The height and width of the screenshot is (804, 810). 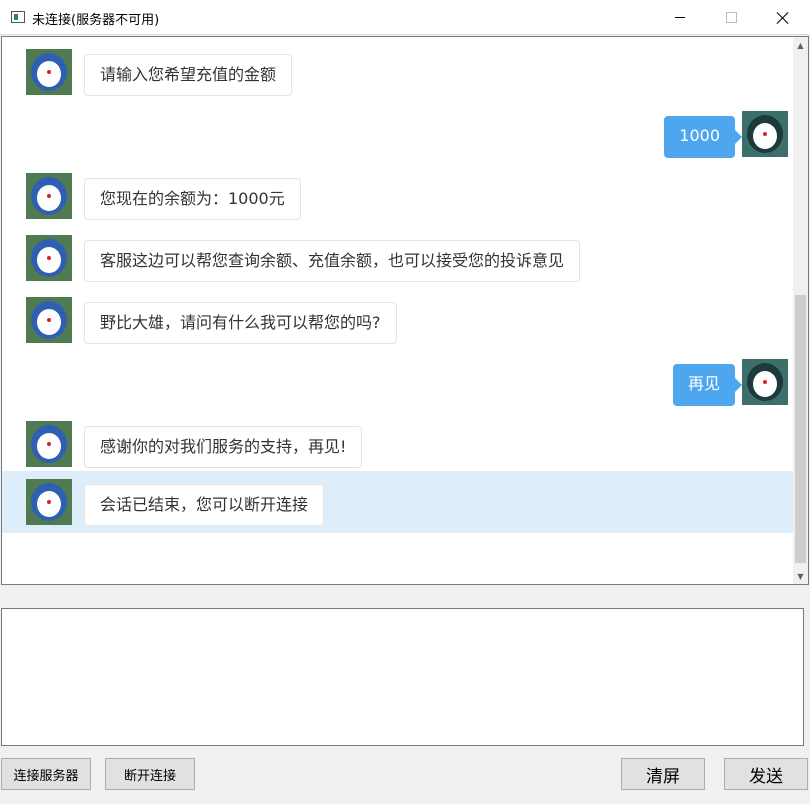 What do you see at coordinates (398, 72) in the screenshot?
I see `chat-message: 请输入您希望充值的金额` at bounding box center [398, 72].